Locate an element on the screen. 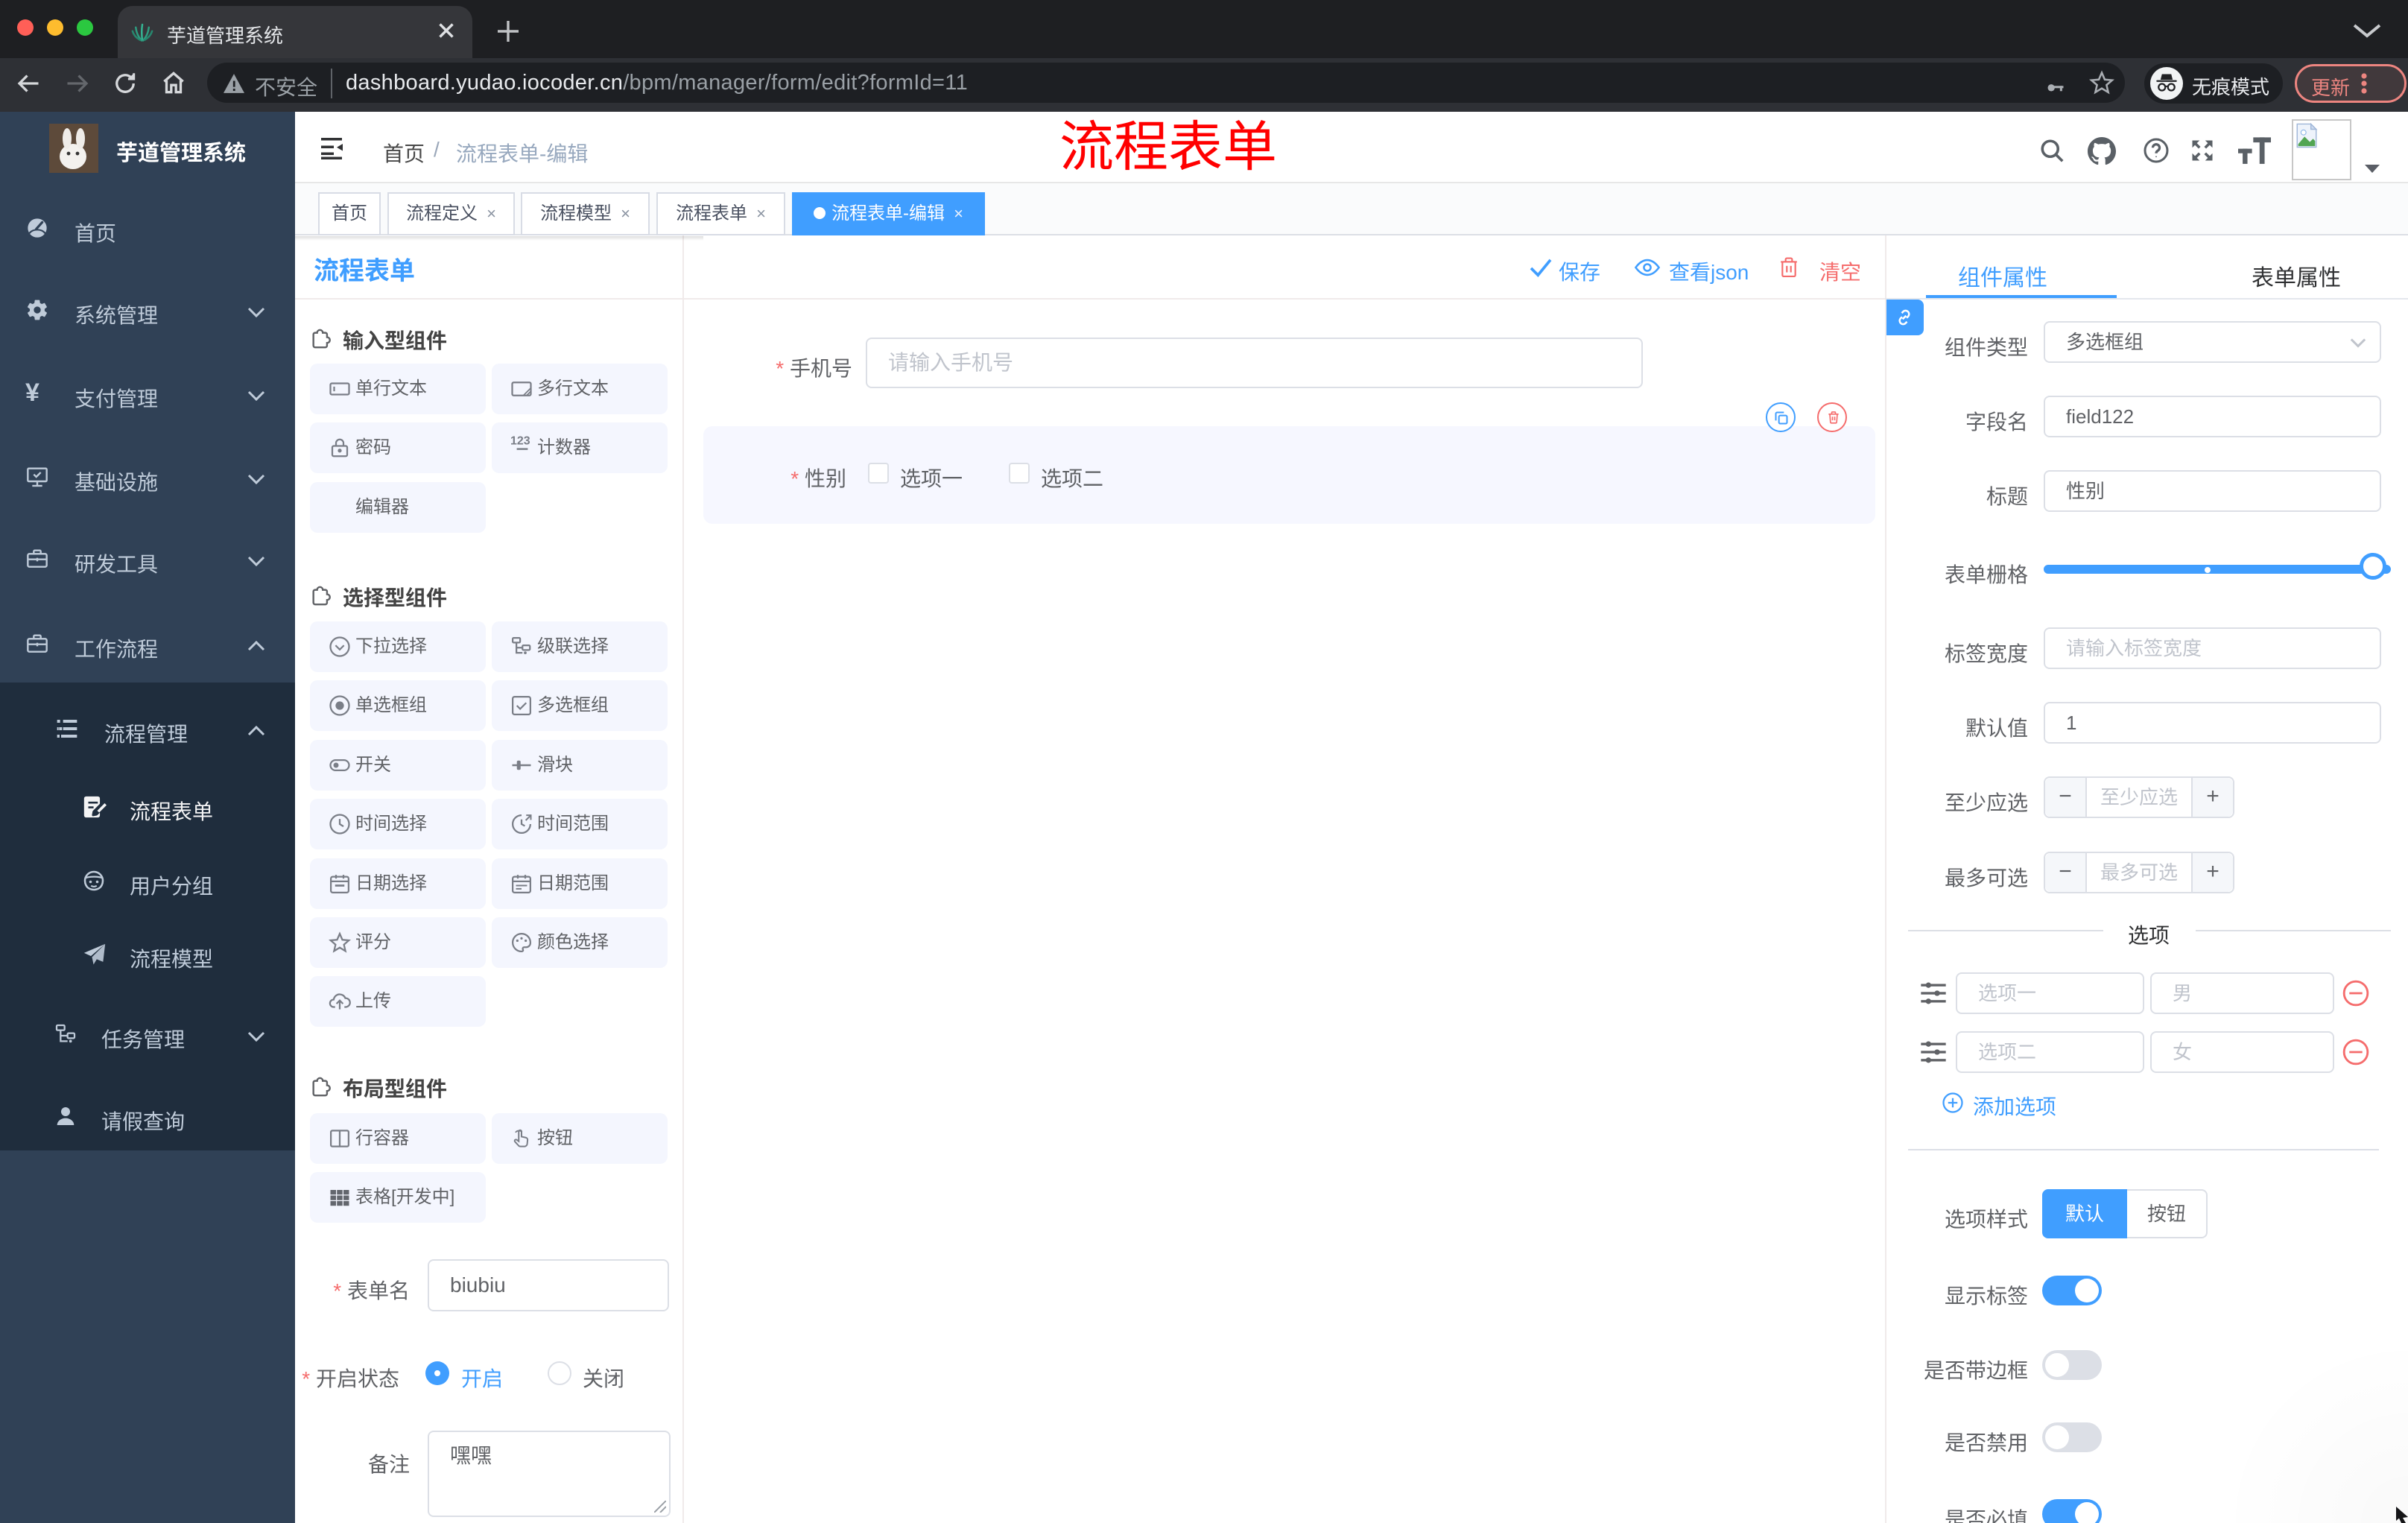  svg-text: 123 is located at coordinates (520, 441).